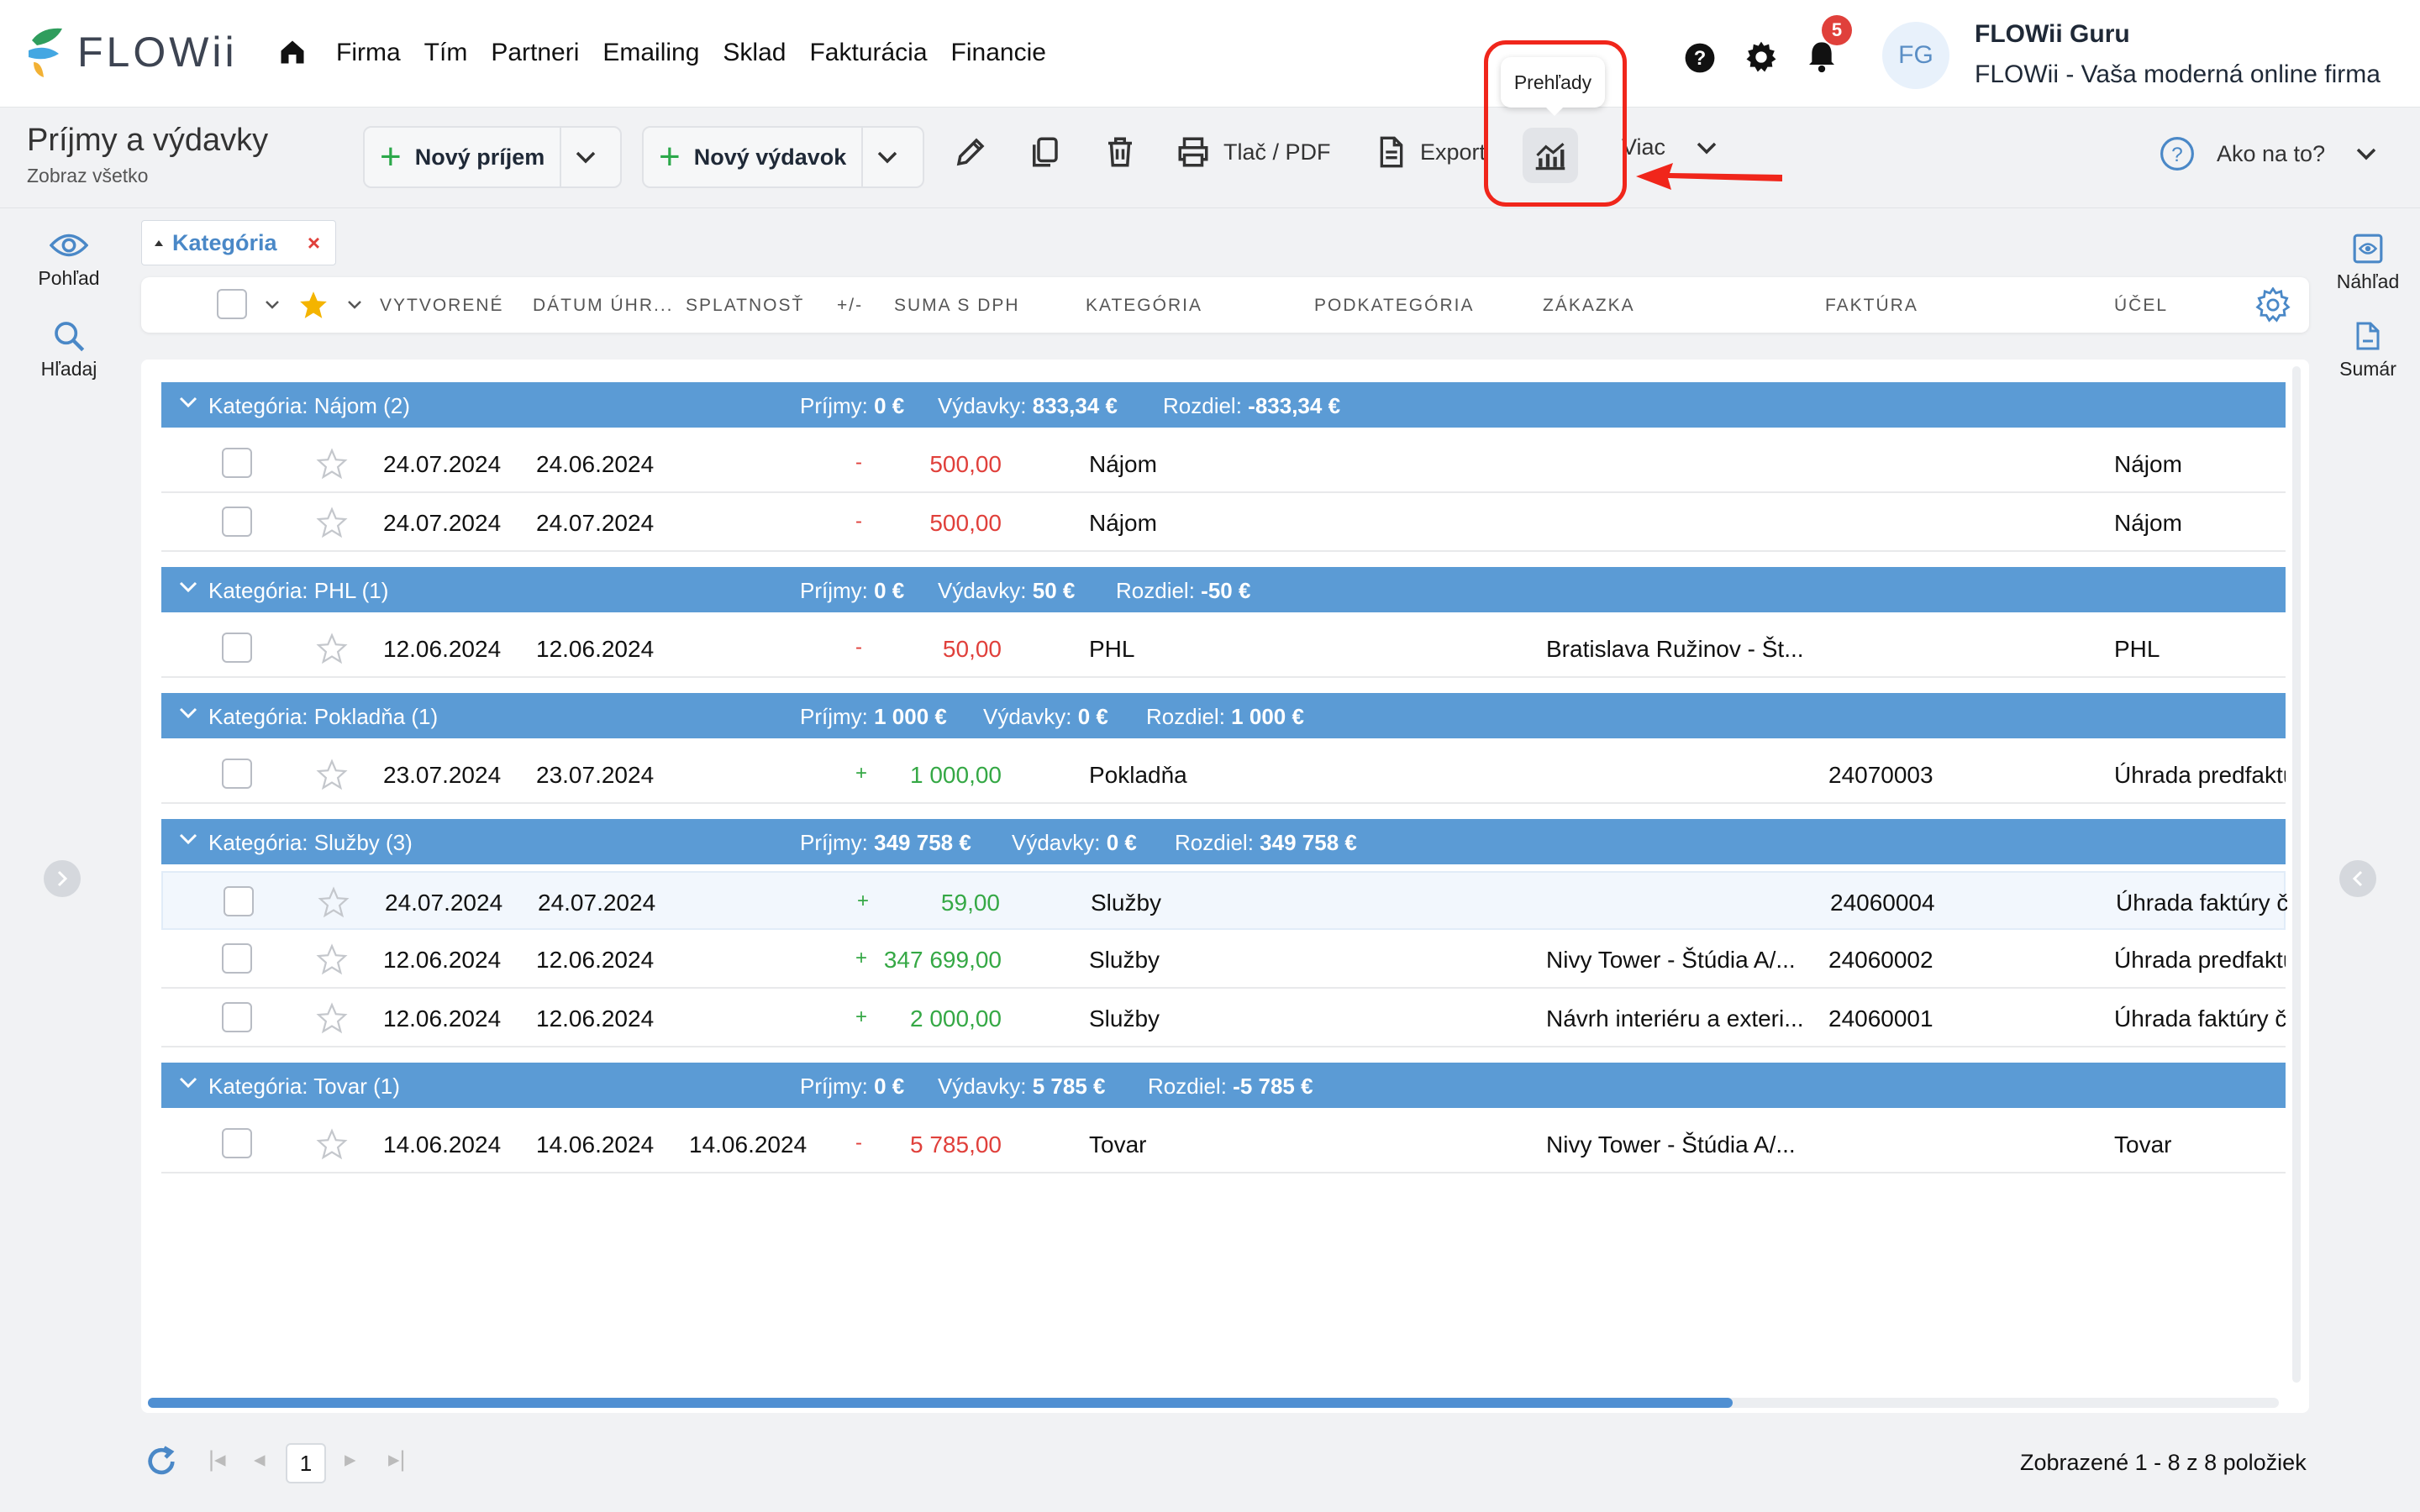 This screenshot has height=1512, width=2420. Describe the element at coordinates (1044, 152) in the screenshot. I see `copy-button` at that location.